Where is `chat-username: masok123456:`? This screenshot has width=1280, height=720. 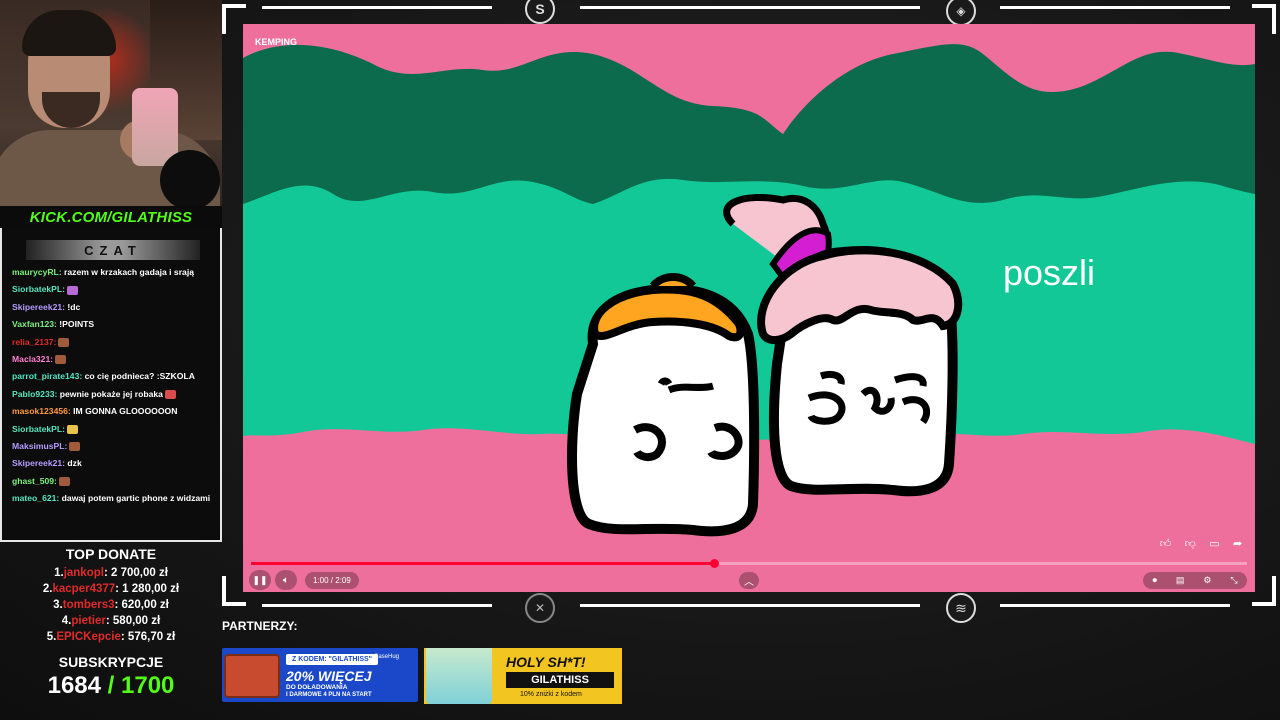
chat-username: masok123456: is located at coordinates (41, 411).